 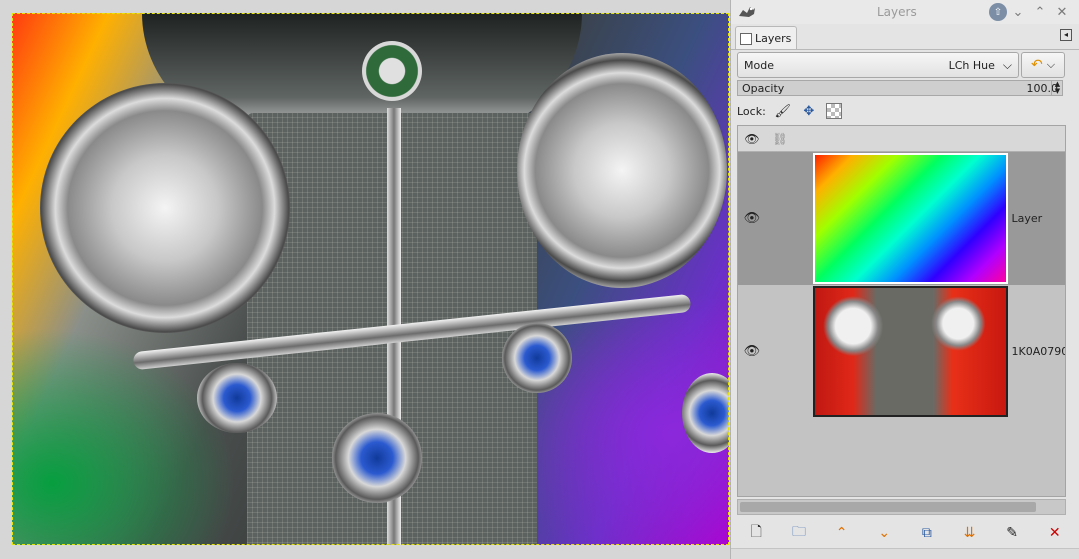 I want to click on delete-icon: ✕, so click(x=1055, y=533).